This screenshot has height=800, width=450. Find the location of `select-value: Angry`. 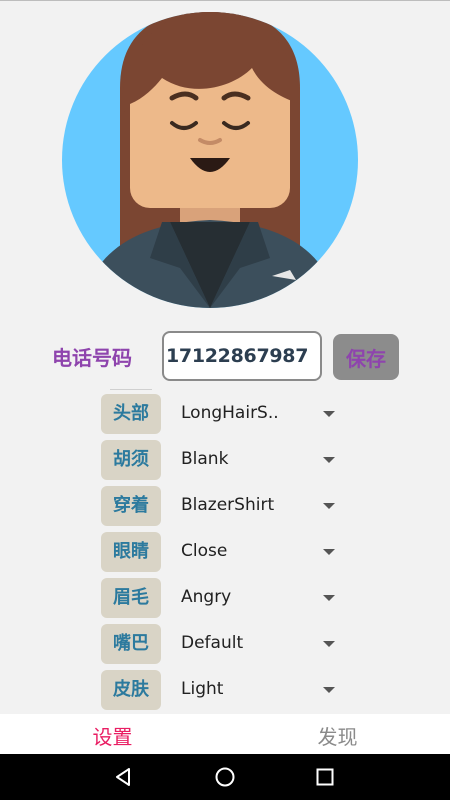

select-value: Angry is located at coordinates (206, 597).